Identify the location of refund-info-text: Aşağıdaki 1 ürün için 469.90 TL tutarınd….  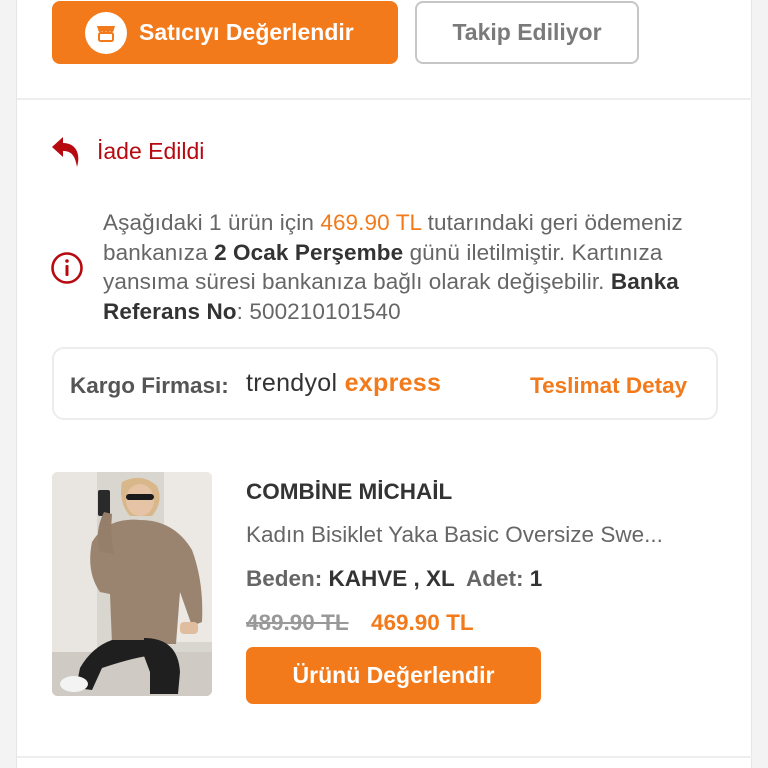
(418, 267).